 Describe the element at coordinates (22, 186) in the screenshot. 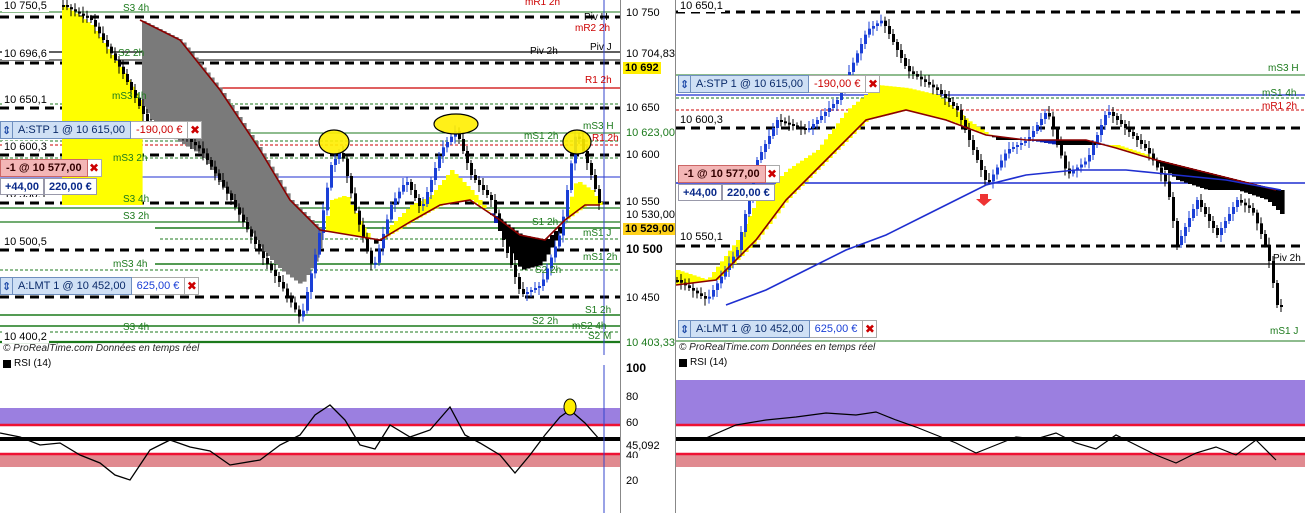

I see `position-points: +44,00` at that location.